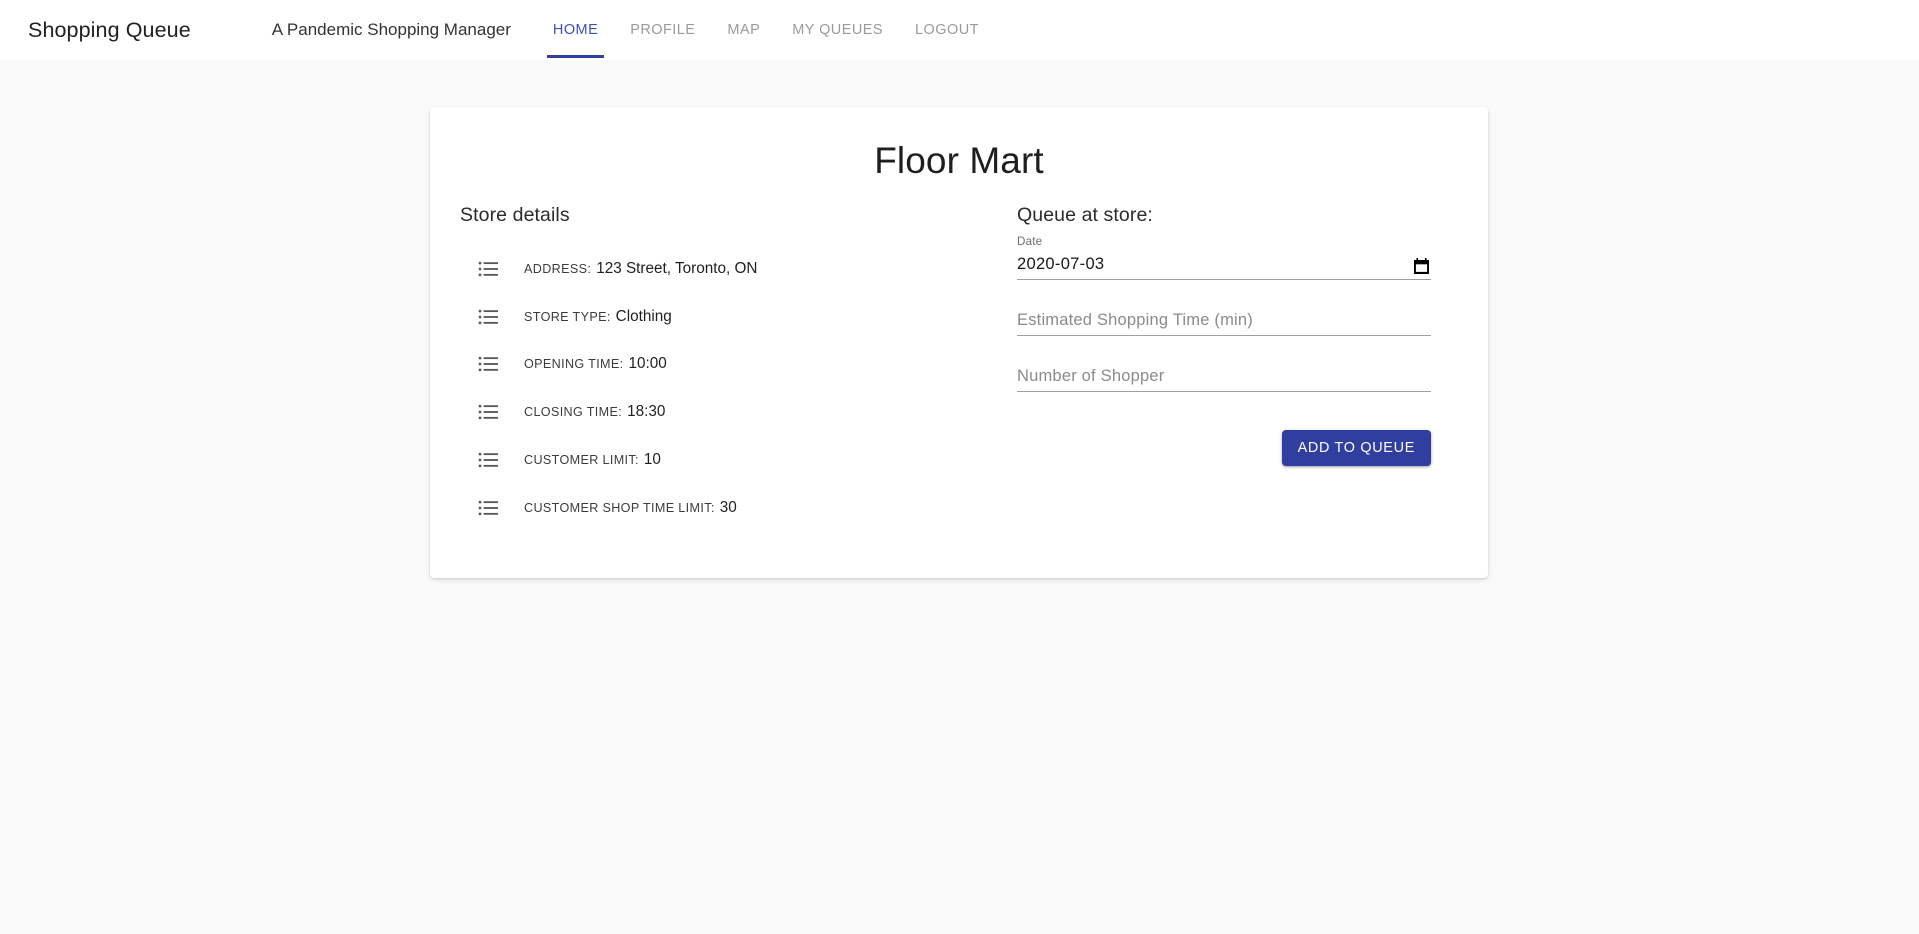  I want to click on nav-link-profile: PROFILE, so click(662, 30).